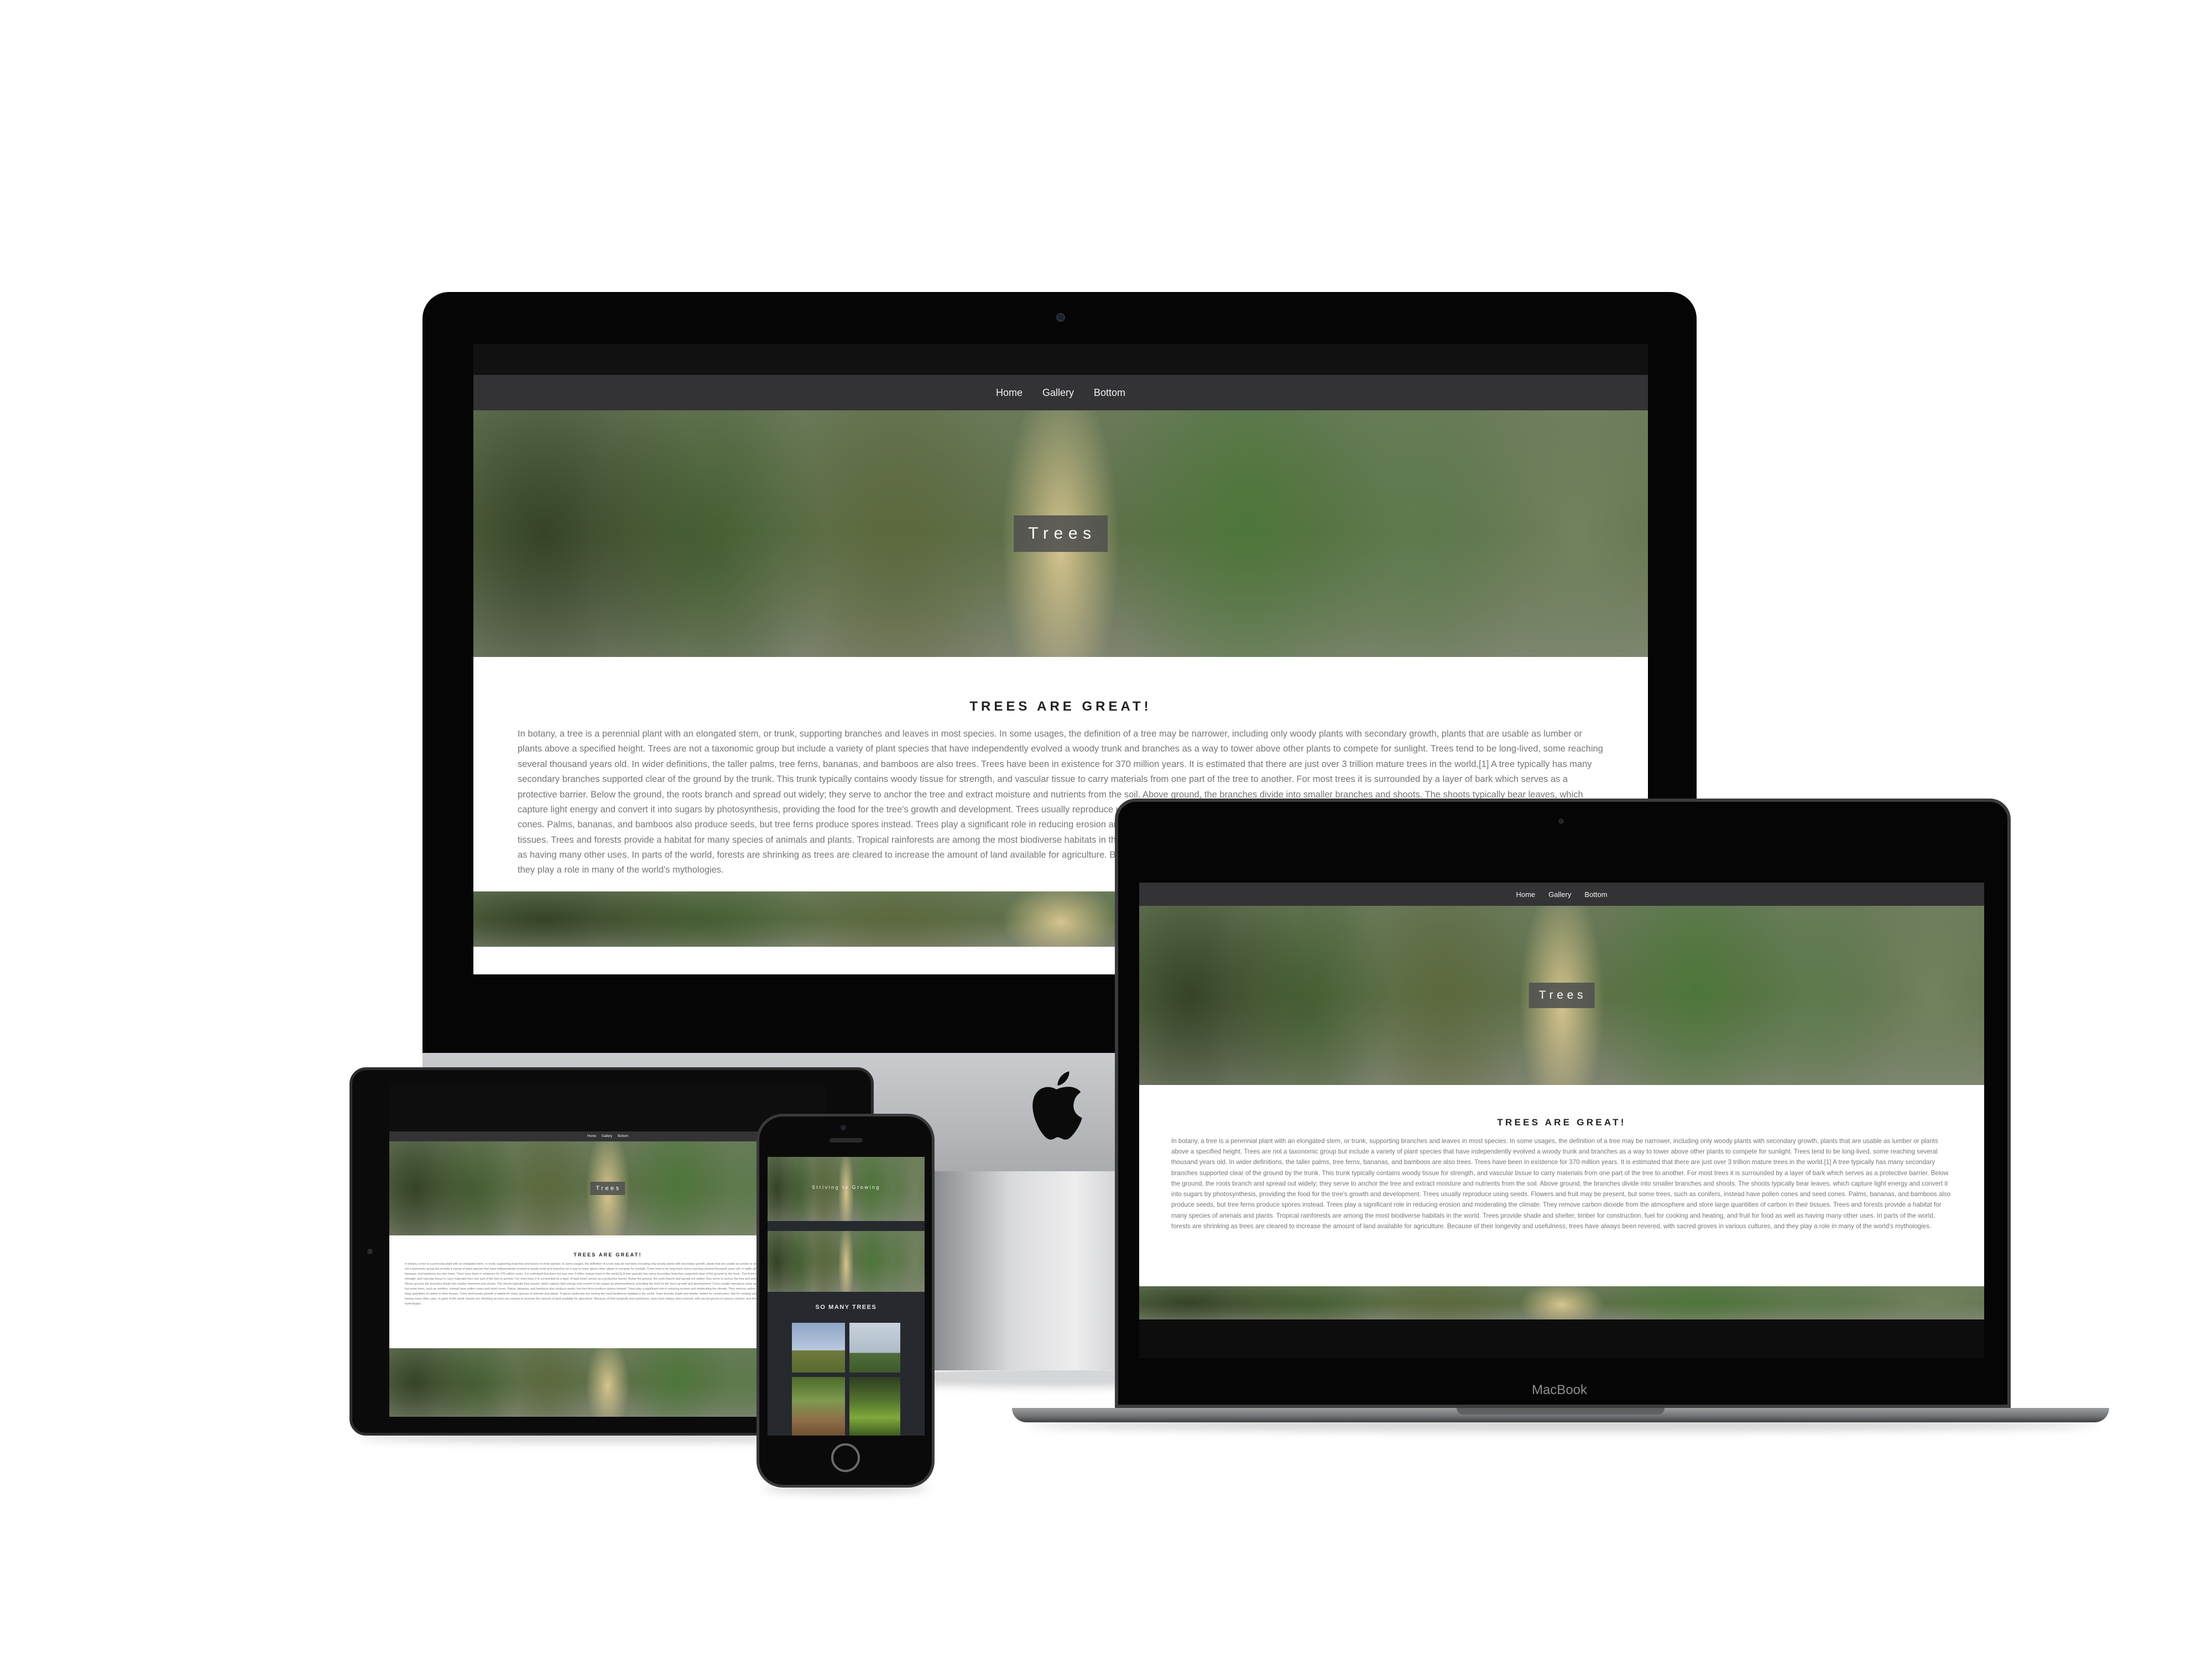 The height and width of the screenshot is (1659, 2212). What do you see at coordinates (847, 1262) in the screenshot?
I see `phone-forest-photo` at bounding box center [847, 1262].